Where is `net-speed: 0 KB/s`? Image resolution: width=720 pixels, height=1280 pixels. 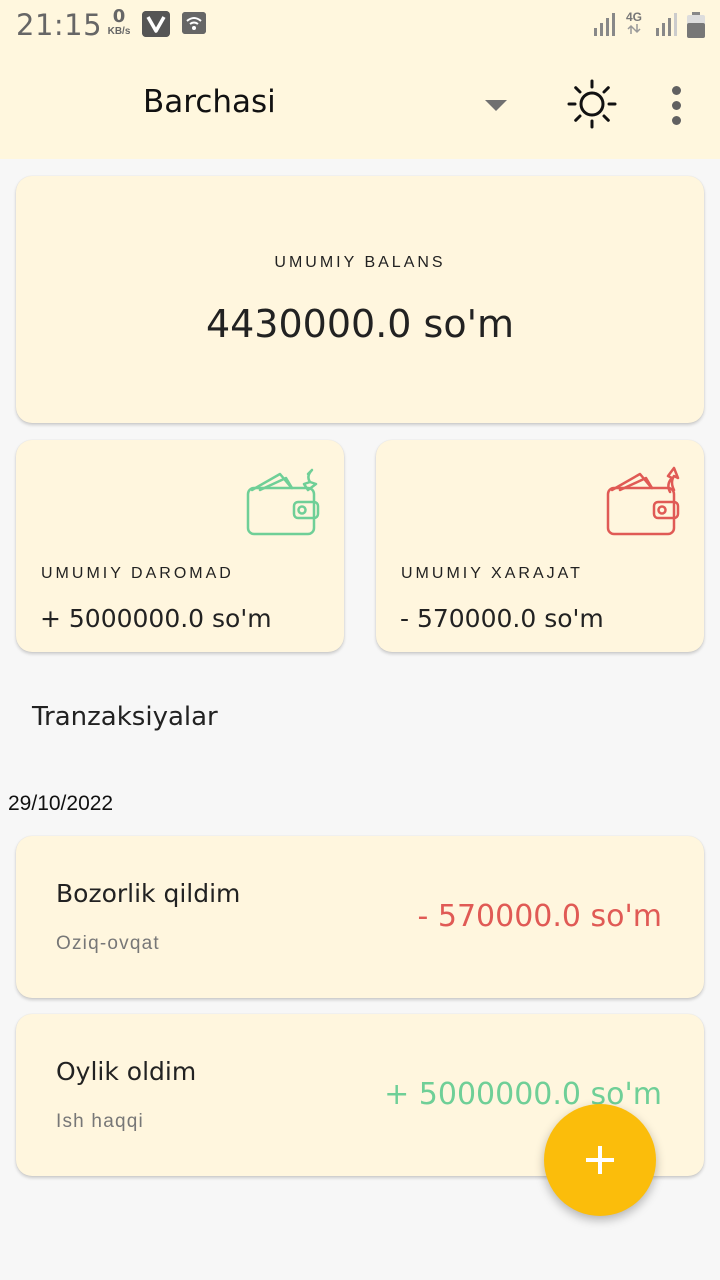 net-speed: 0 KB/s is located at coordinates (119, 22).